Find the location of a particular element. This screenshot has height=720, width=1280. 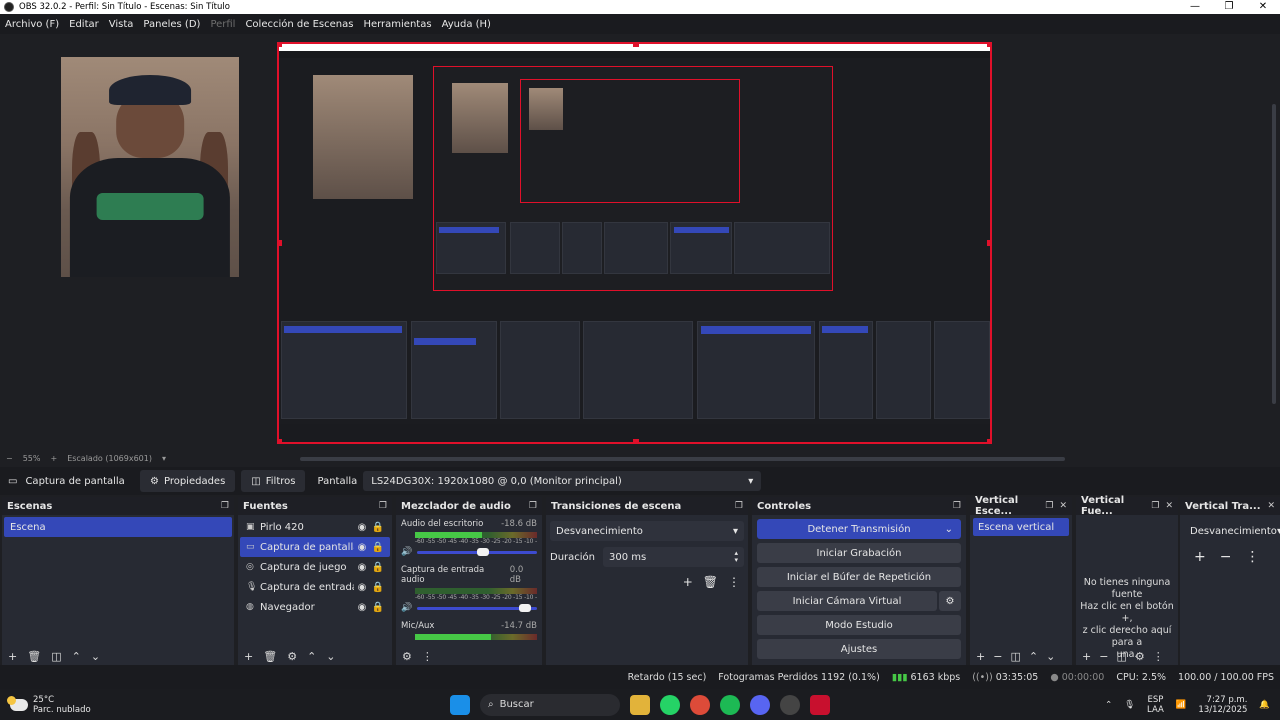

menu-paneles: Paneles (D) is located at coordinates (171, 24).